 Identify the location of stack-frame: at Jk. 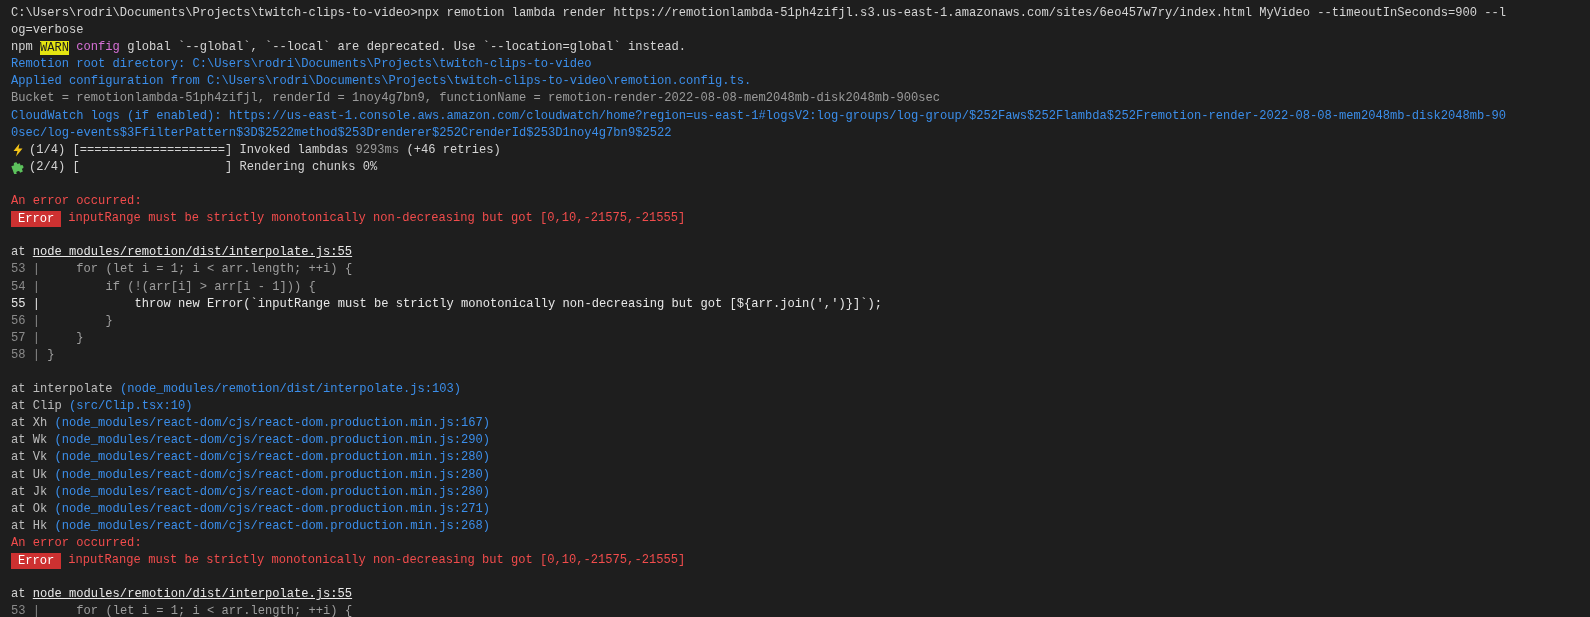
(33, 492).